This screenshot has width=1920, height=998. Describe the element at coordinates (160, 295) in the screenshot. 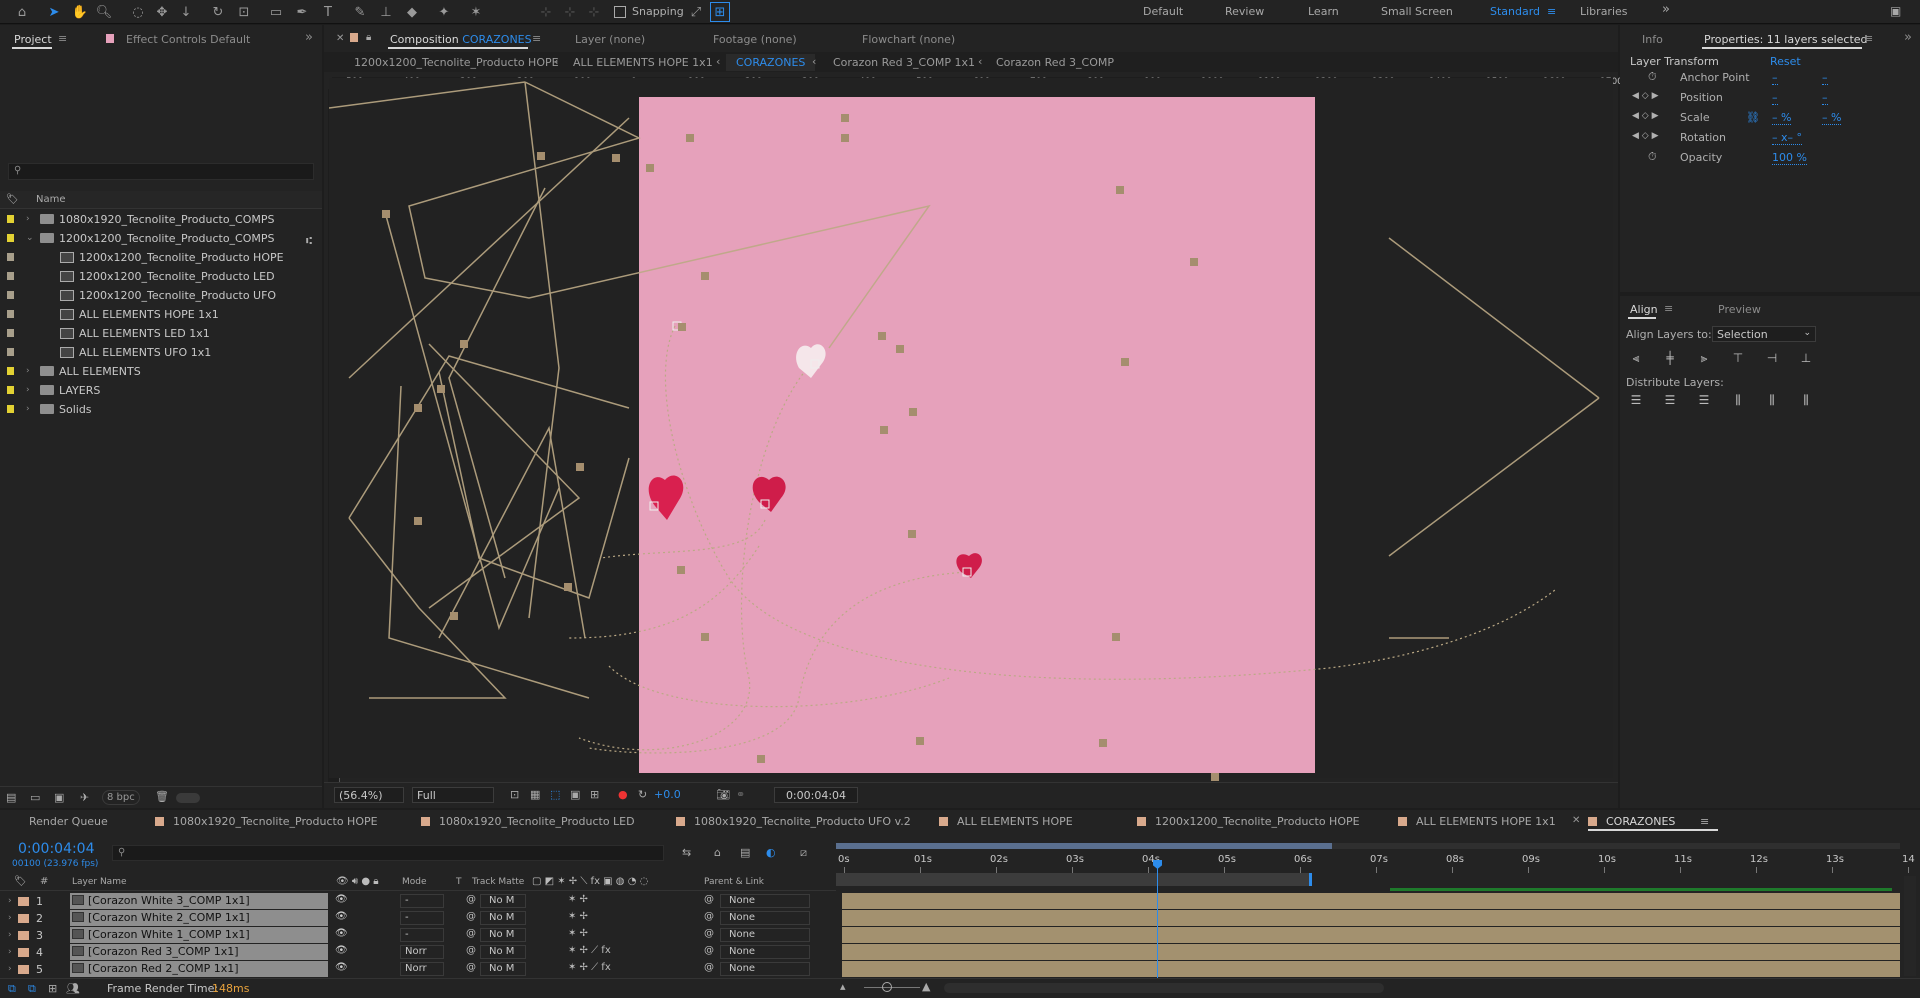

I see `project-item: 1200x1200_Tecnolite_Producto UFO` at that location.